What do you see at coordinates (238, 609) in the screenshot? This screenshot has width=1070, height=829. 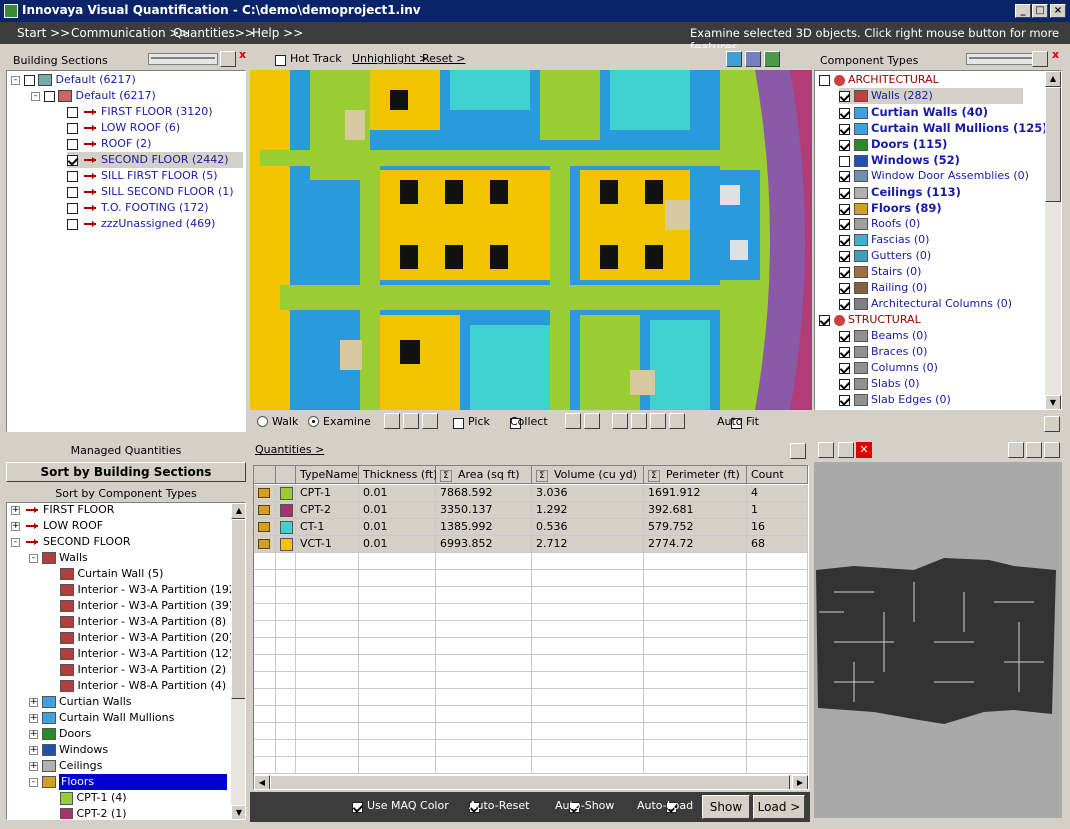 I see `scroll-thumb` at bounding box center [238, 609].